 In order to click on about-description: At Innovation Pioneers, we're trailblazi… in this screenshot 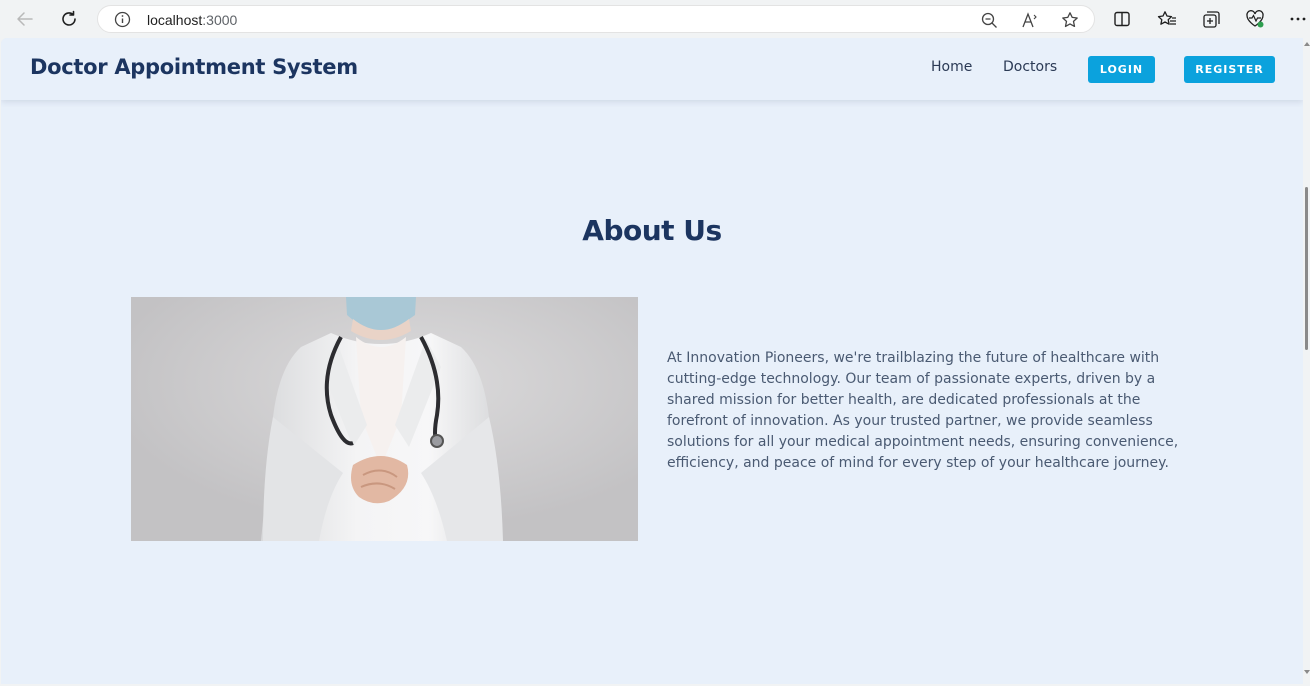, I will do `click(923, 410)`.